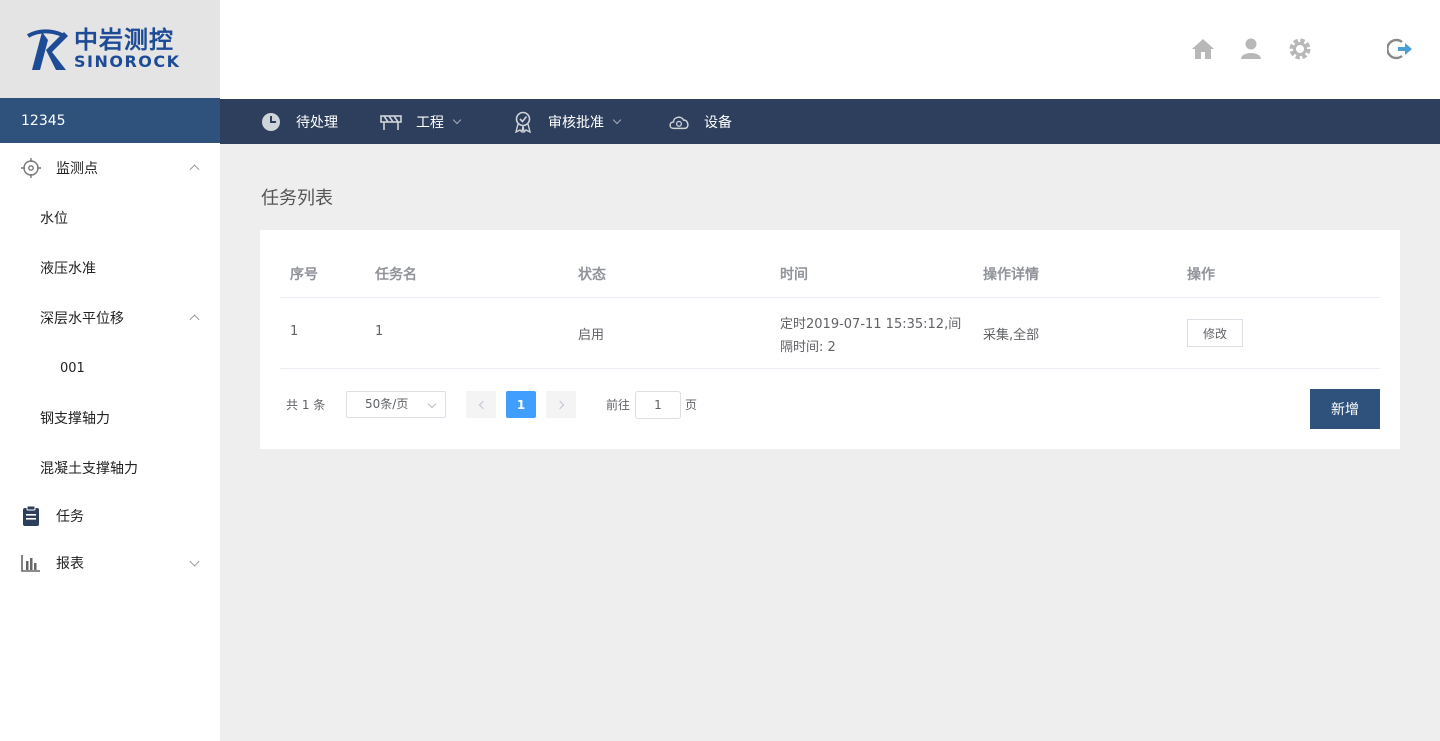 This screenshot has height=741, width=1440. I want to click on target-icon, so click(31, 168).